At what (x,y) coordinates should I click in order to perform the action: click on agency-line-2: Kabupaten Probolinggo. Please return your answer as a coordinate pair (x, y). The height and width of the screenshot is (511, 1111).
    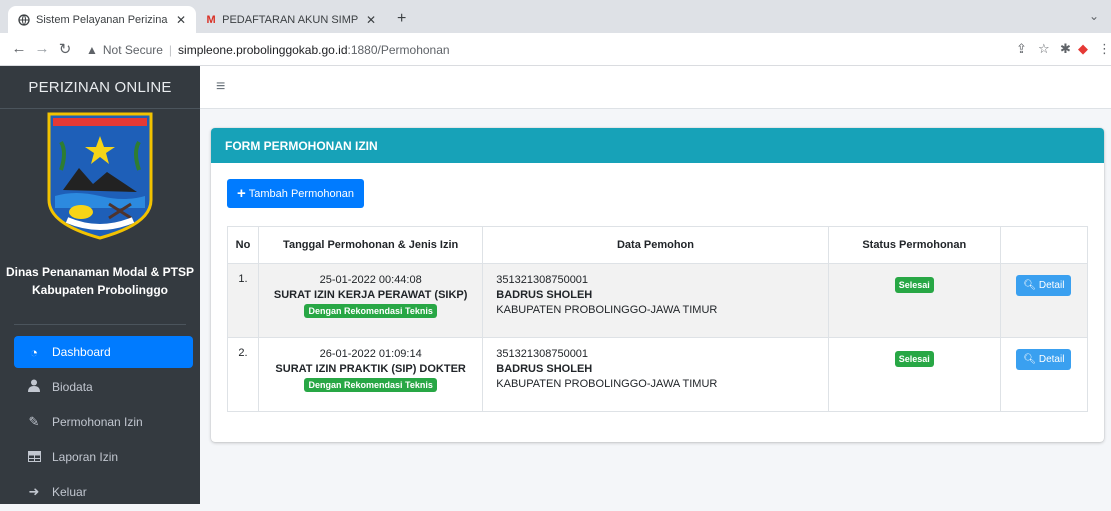
    Looking at the image, I should click on (100, 290).